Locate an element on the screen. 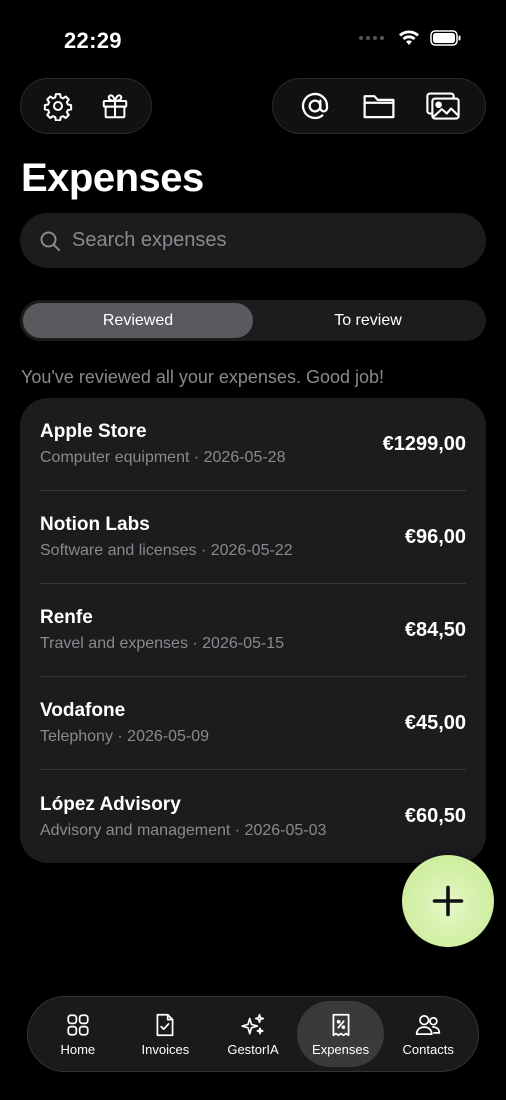 This screenshot has width=506, height=1100. tab-label: GestorIA is located at coordinates (253, 1049).